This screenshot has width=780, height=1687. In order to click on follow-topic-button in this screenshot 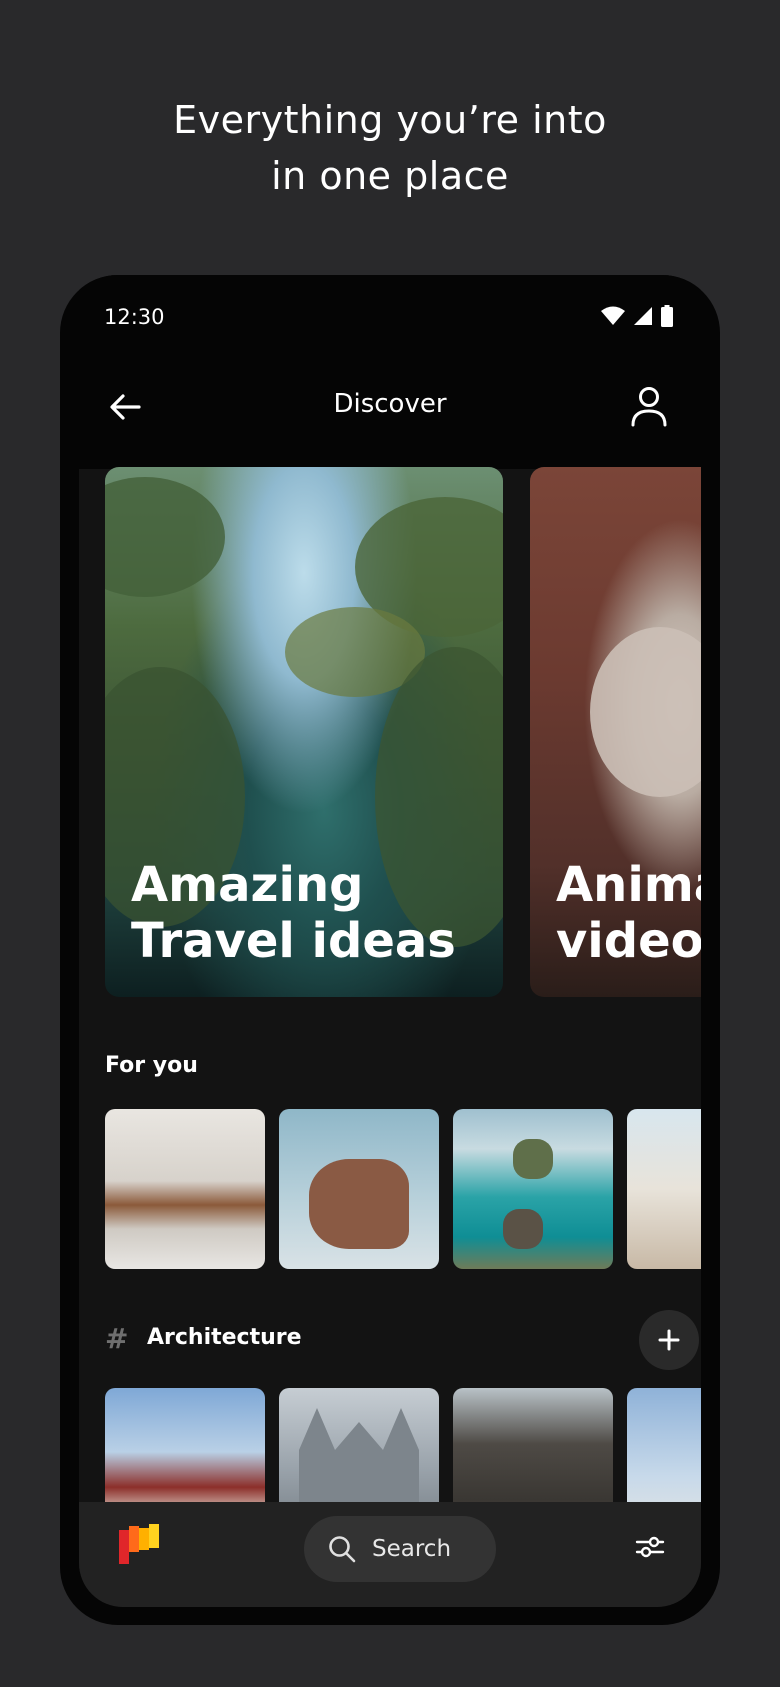, I will do `click(669, 1340)`.